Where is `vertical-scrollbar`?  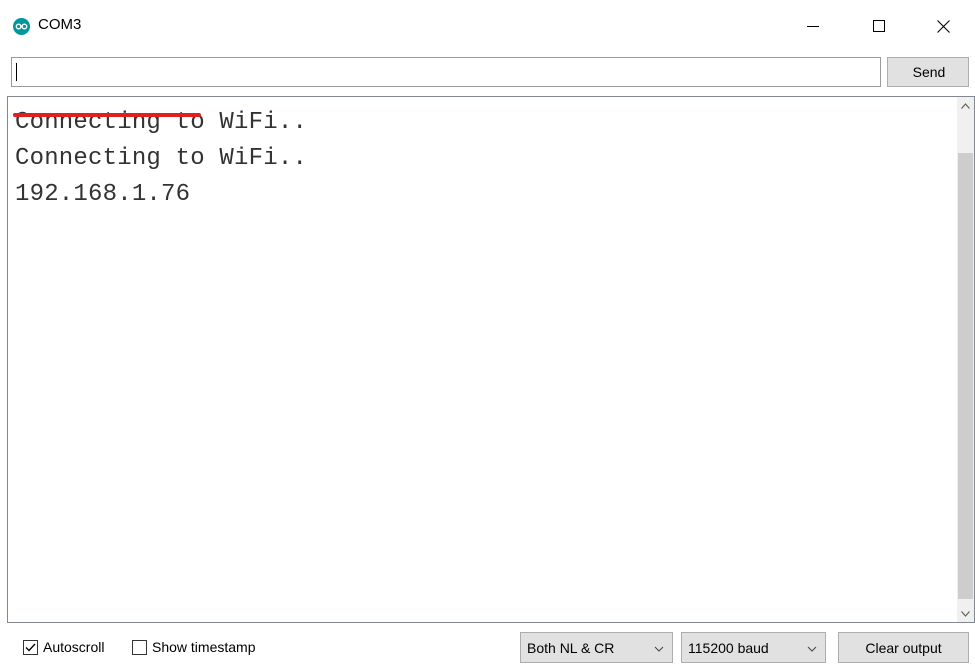 vertical-scrollbar is located at coordinates (965, 359).